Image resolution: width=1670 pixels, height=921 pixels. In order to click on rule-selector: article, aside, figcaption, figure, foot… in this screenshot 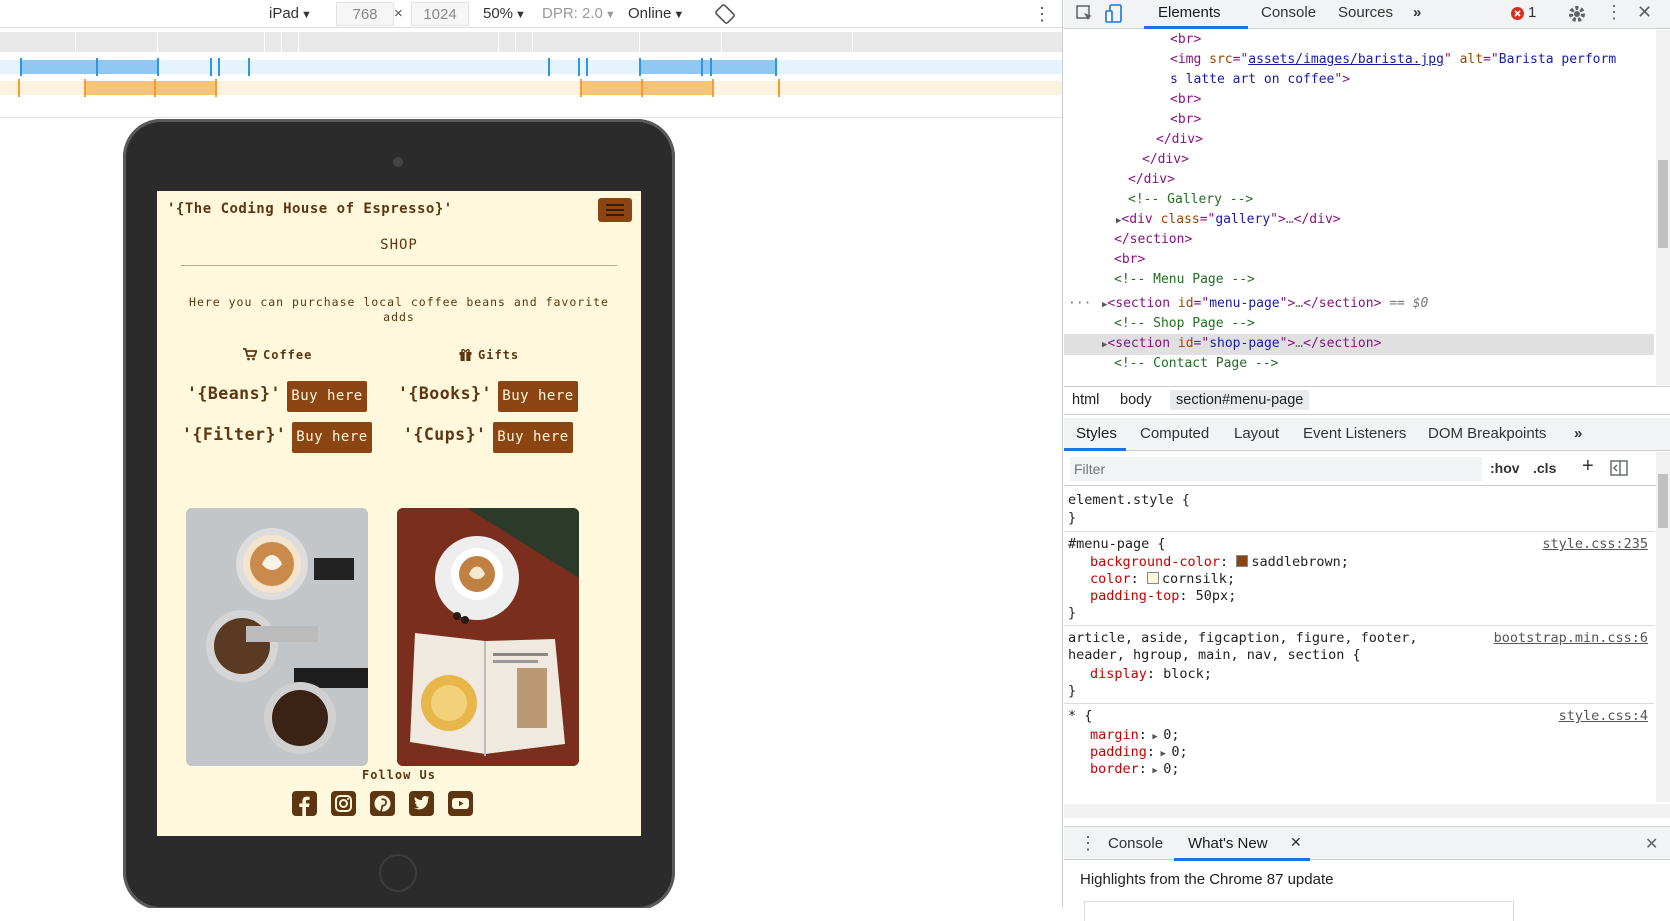, I will do `click(1243, 638)`.